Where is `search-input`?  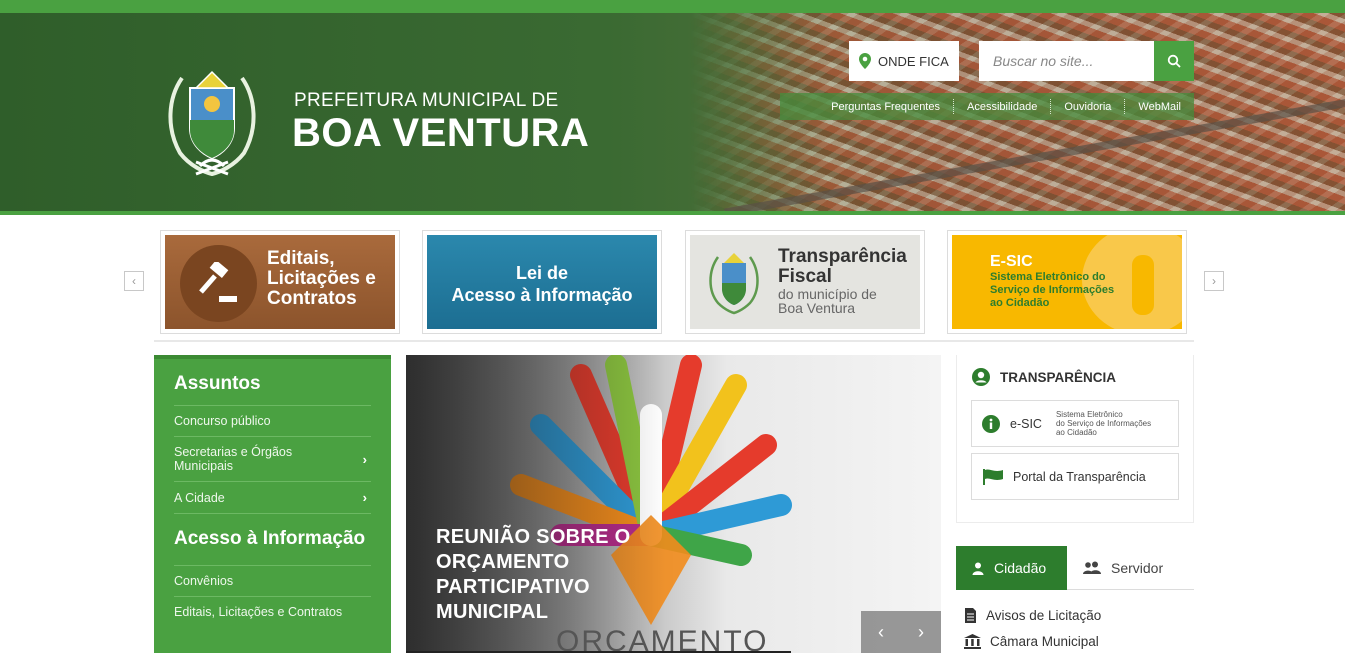
search-input is located at coordinates (1066, 61).